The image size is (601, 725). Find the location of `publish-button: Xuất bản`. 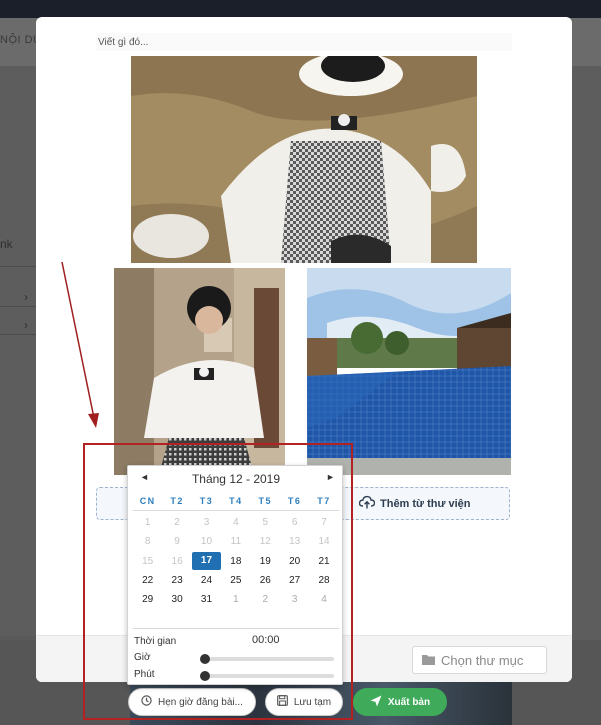

publish-button: Xuất bản is located at coordinates (400, 702).